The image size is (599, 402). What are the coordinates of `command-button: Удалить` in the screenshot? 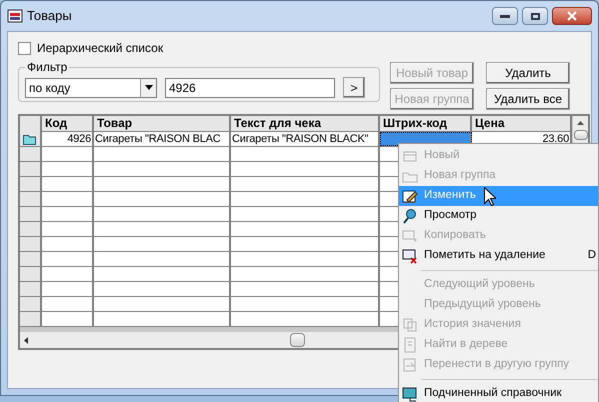 It's located at (528, 73).